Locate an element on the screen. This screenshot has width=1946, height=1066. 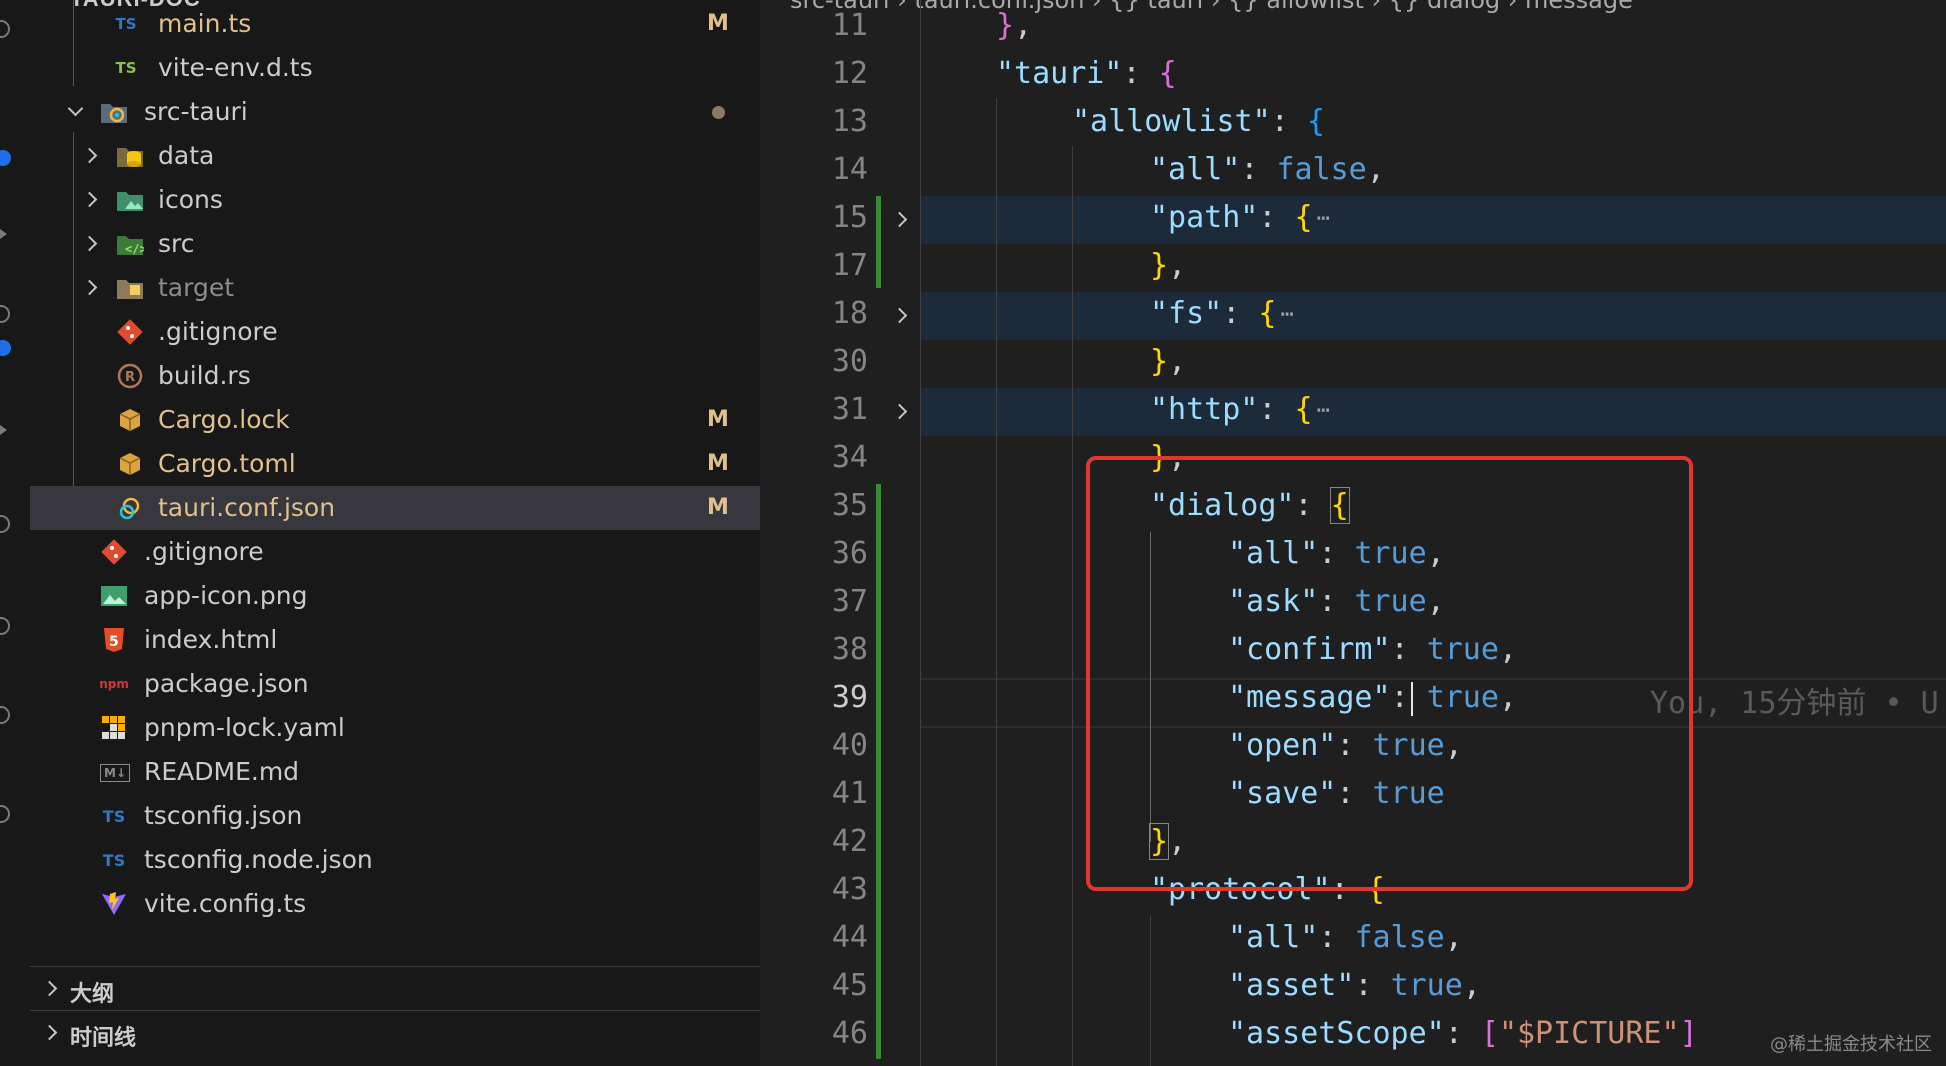
modified-badge: M is located at coordinates (718, 507).